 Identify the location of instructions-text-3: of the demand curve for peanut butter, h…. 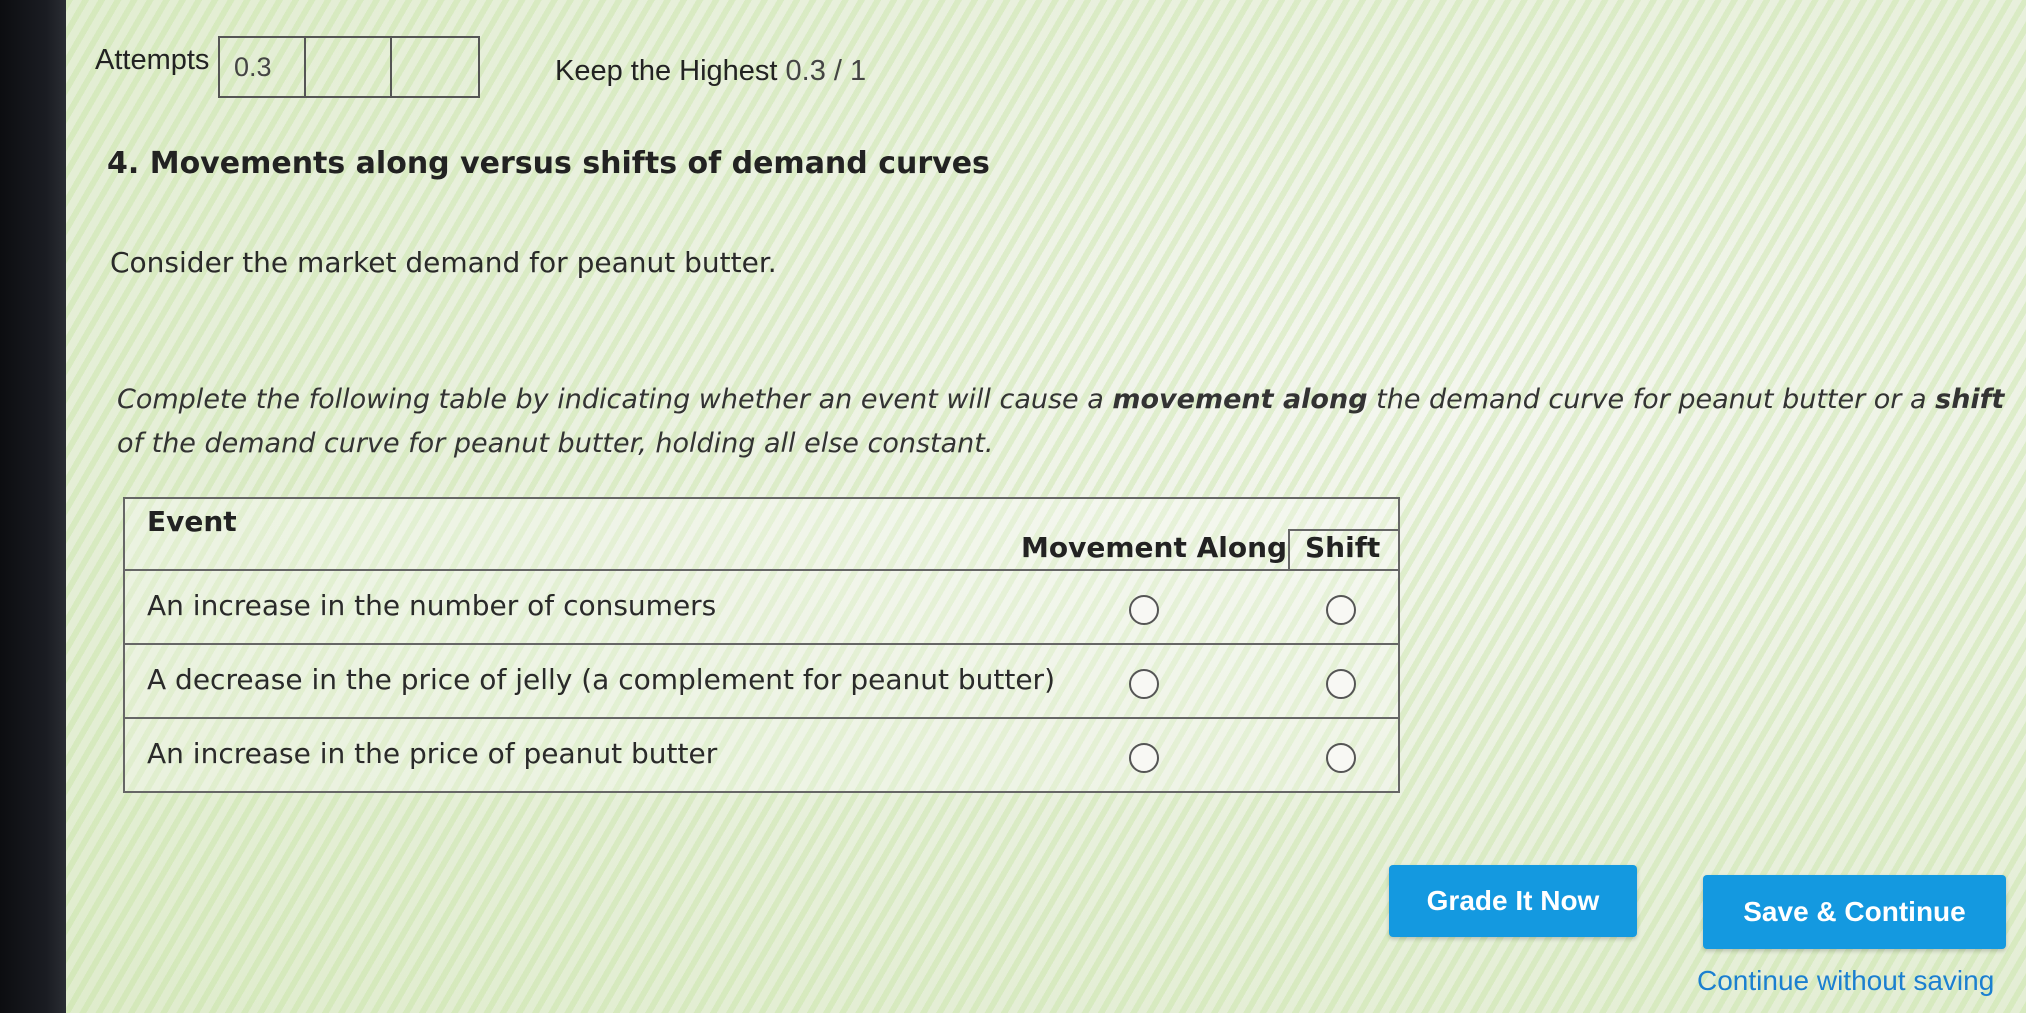
(555, 443).